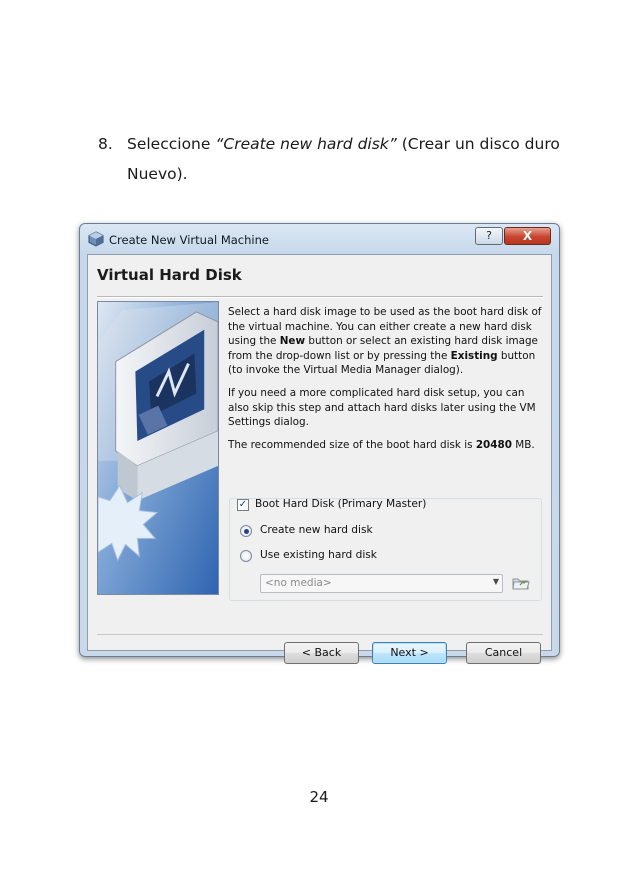 This screenshot has height=894, width=638. I want to click on step-text-emphasis: “Create new hard disk”, so click(306, 144).